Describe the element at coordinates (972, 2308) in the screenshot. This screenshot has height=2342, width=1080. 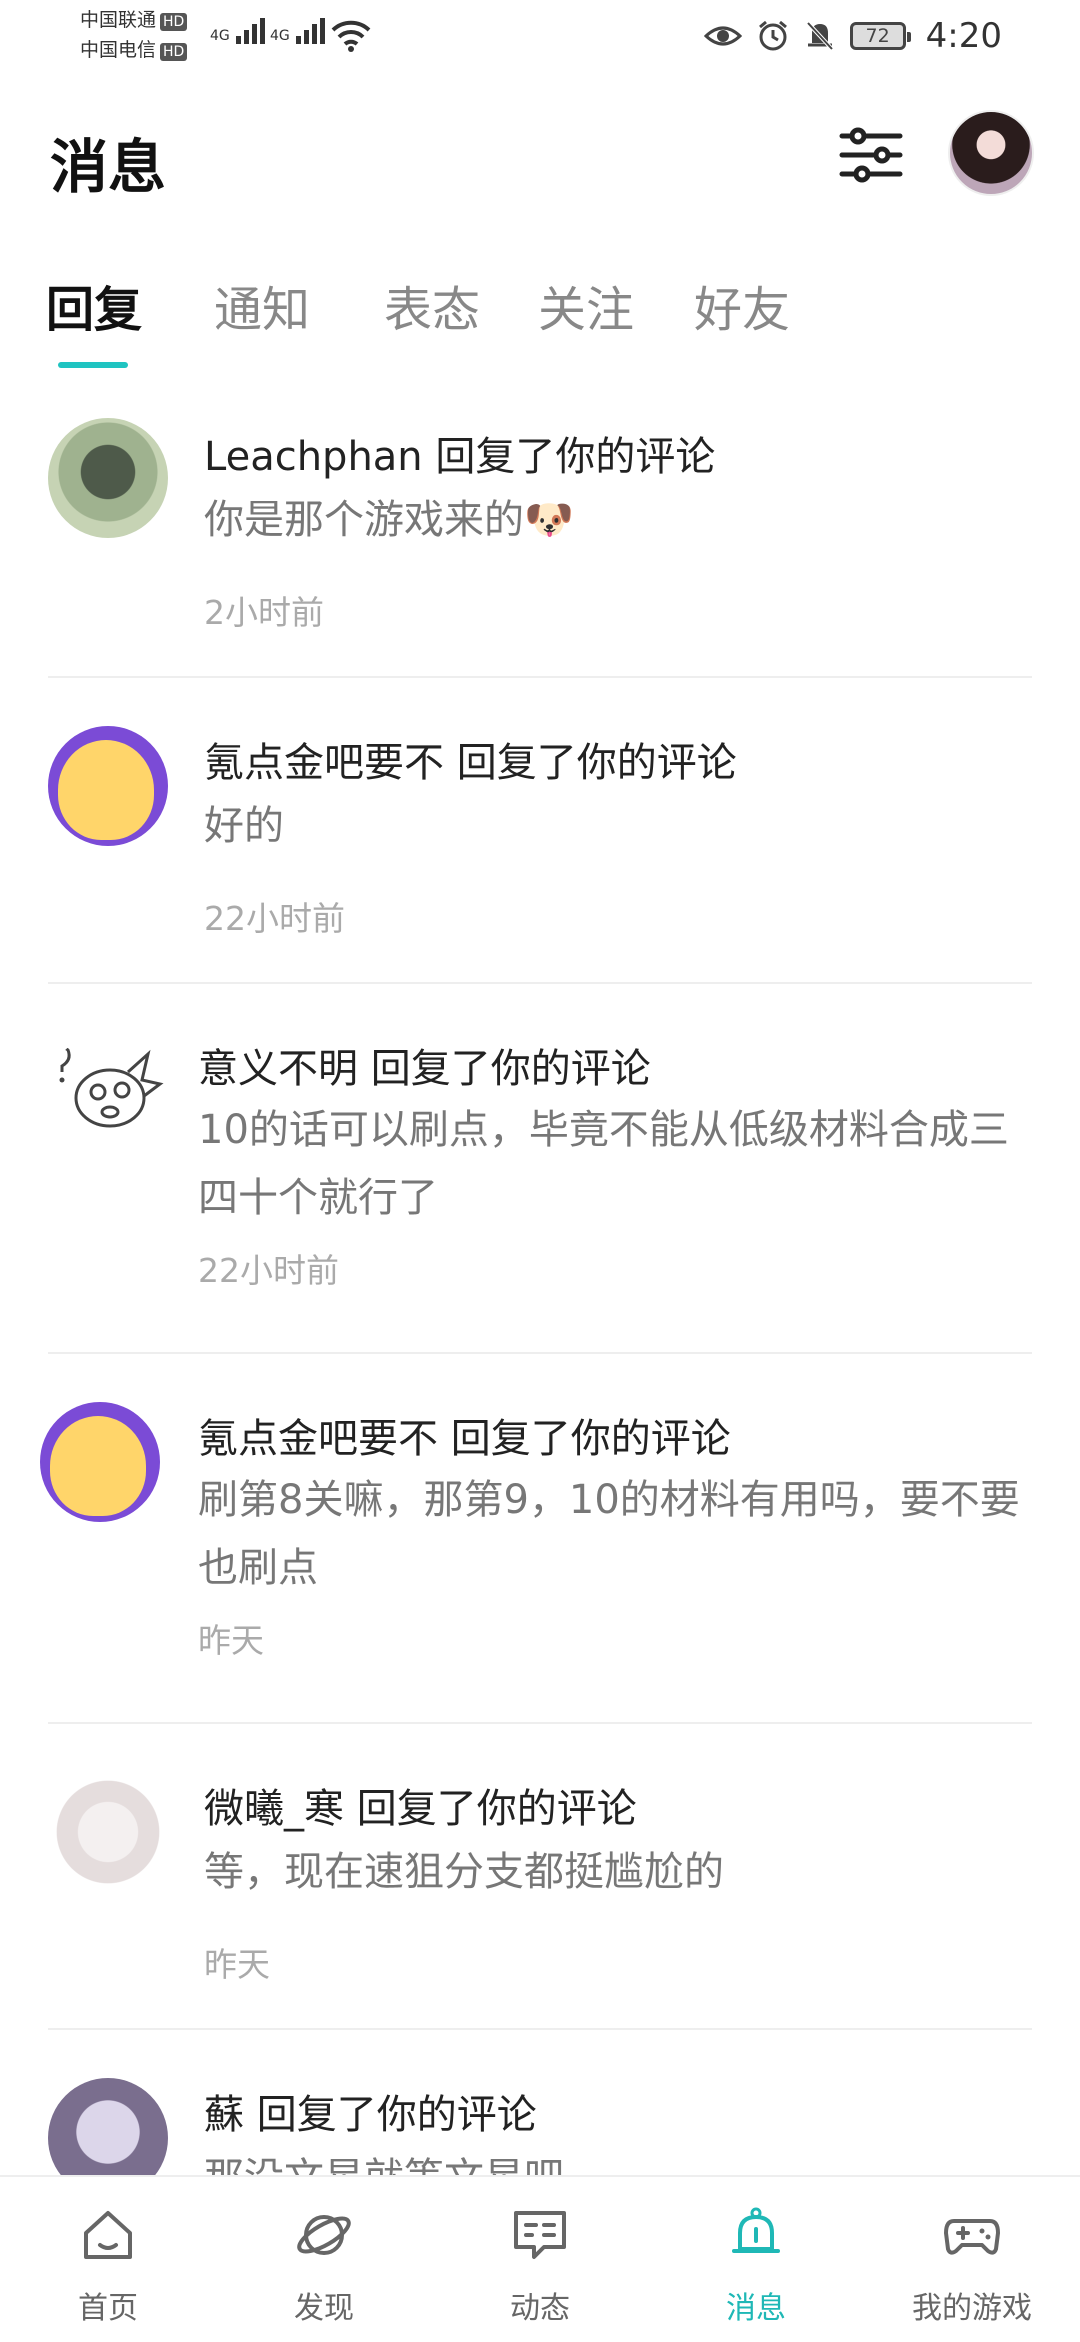
I see `nav-my-games-label: 我的游戏` at that location.